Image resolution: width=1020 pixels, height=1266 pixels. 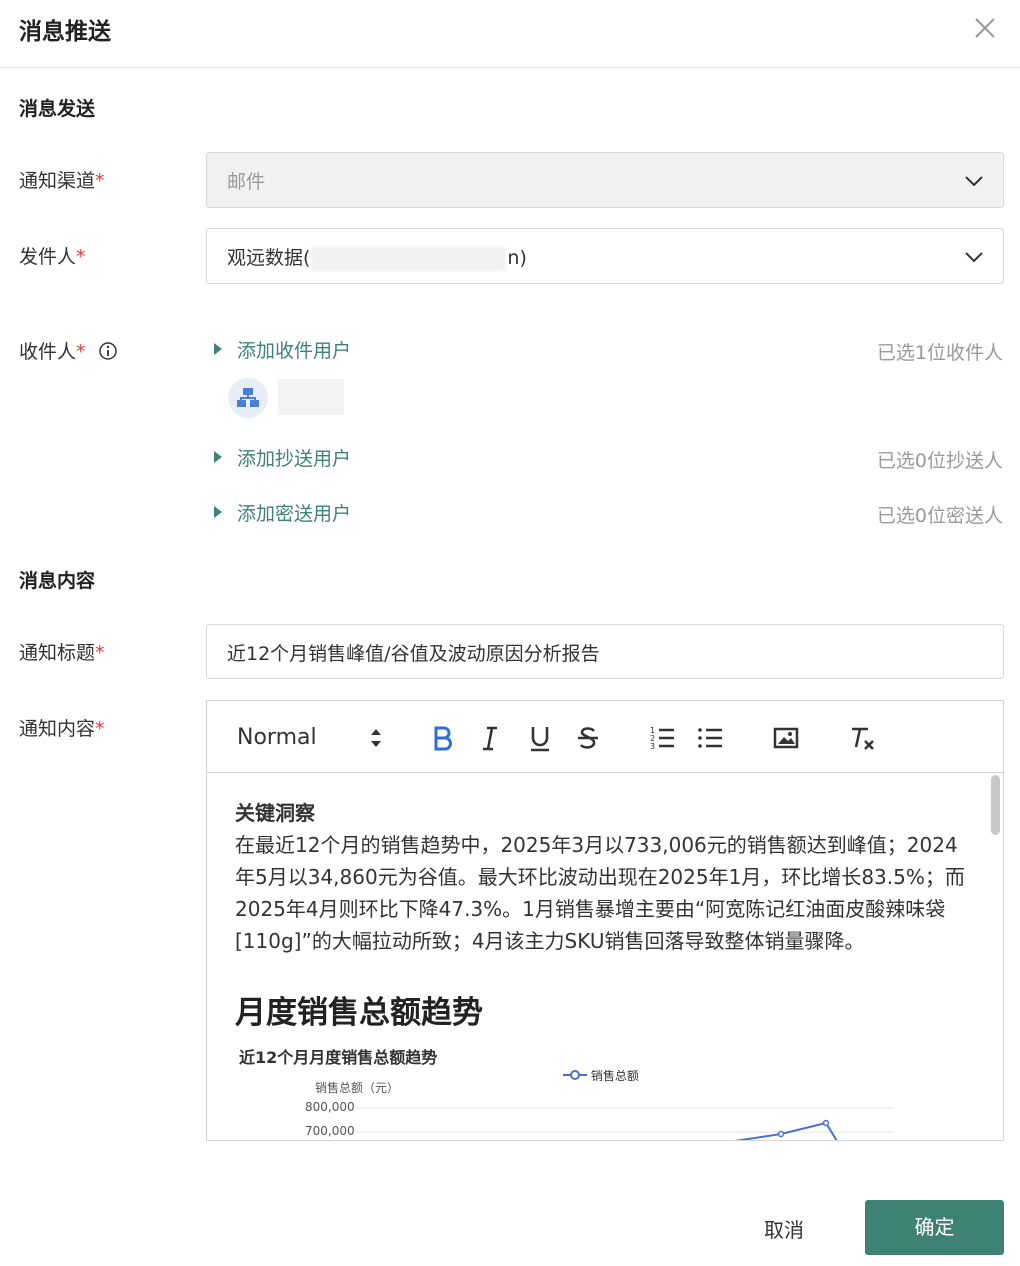 I want to click on editor-scrollbar, so click(x=995, y=805).